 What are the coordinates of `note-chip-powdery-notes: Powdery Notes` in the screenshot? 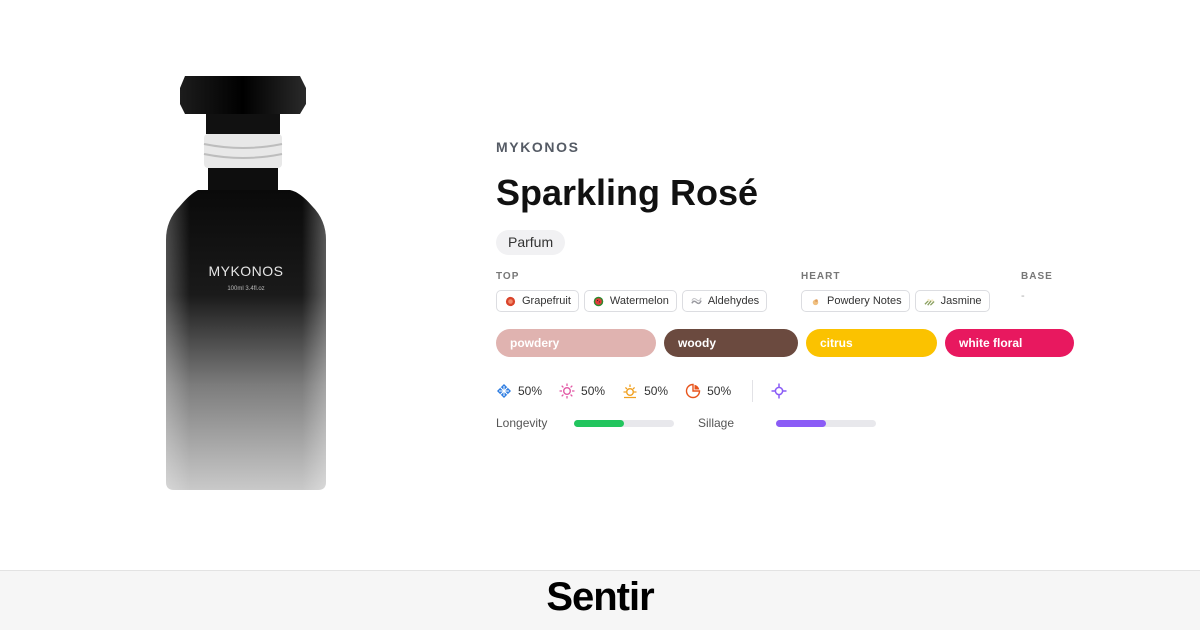 It's located at (855, 301).